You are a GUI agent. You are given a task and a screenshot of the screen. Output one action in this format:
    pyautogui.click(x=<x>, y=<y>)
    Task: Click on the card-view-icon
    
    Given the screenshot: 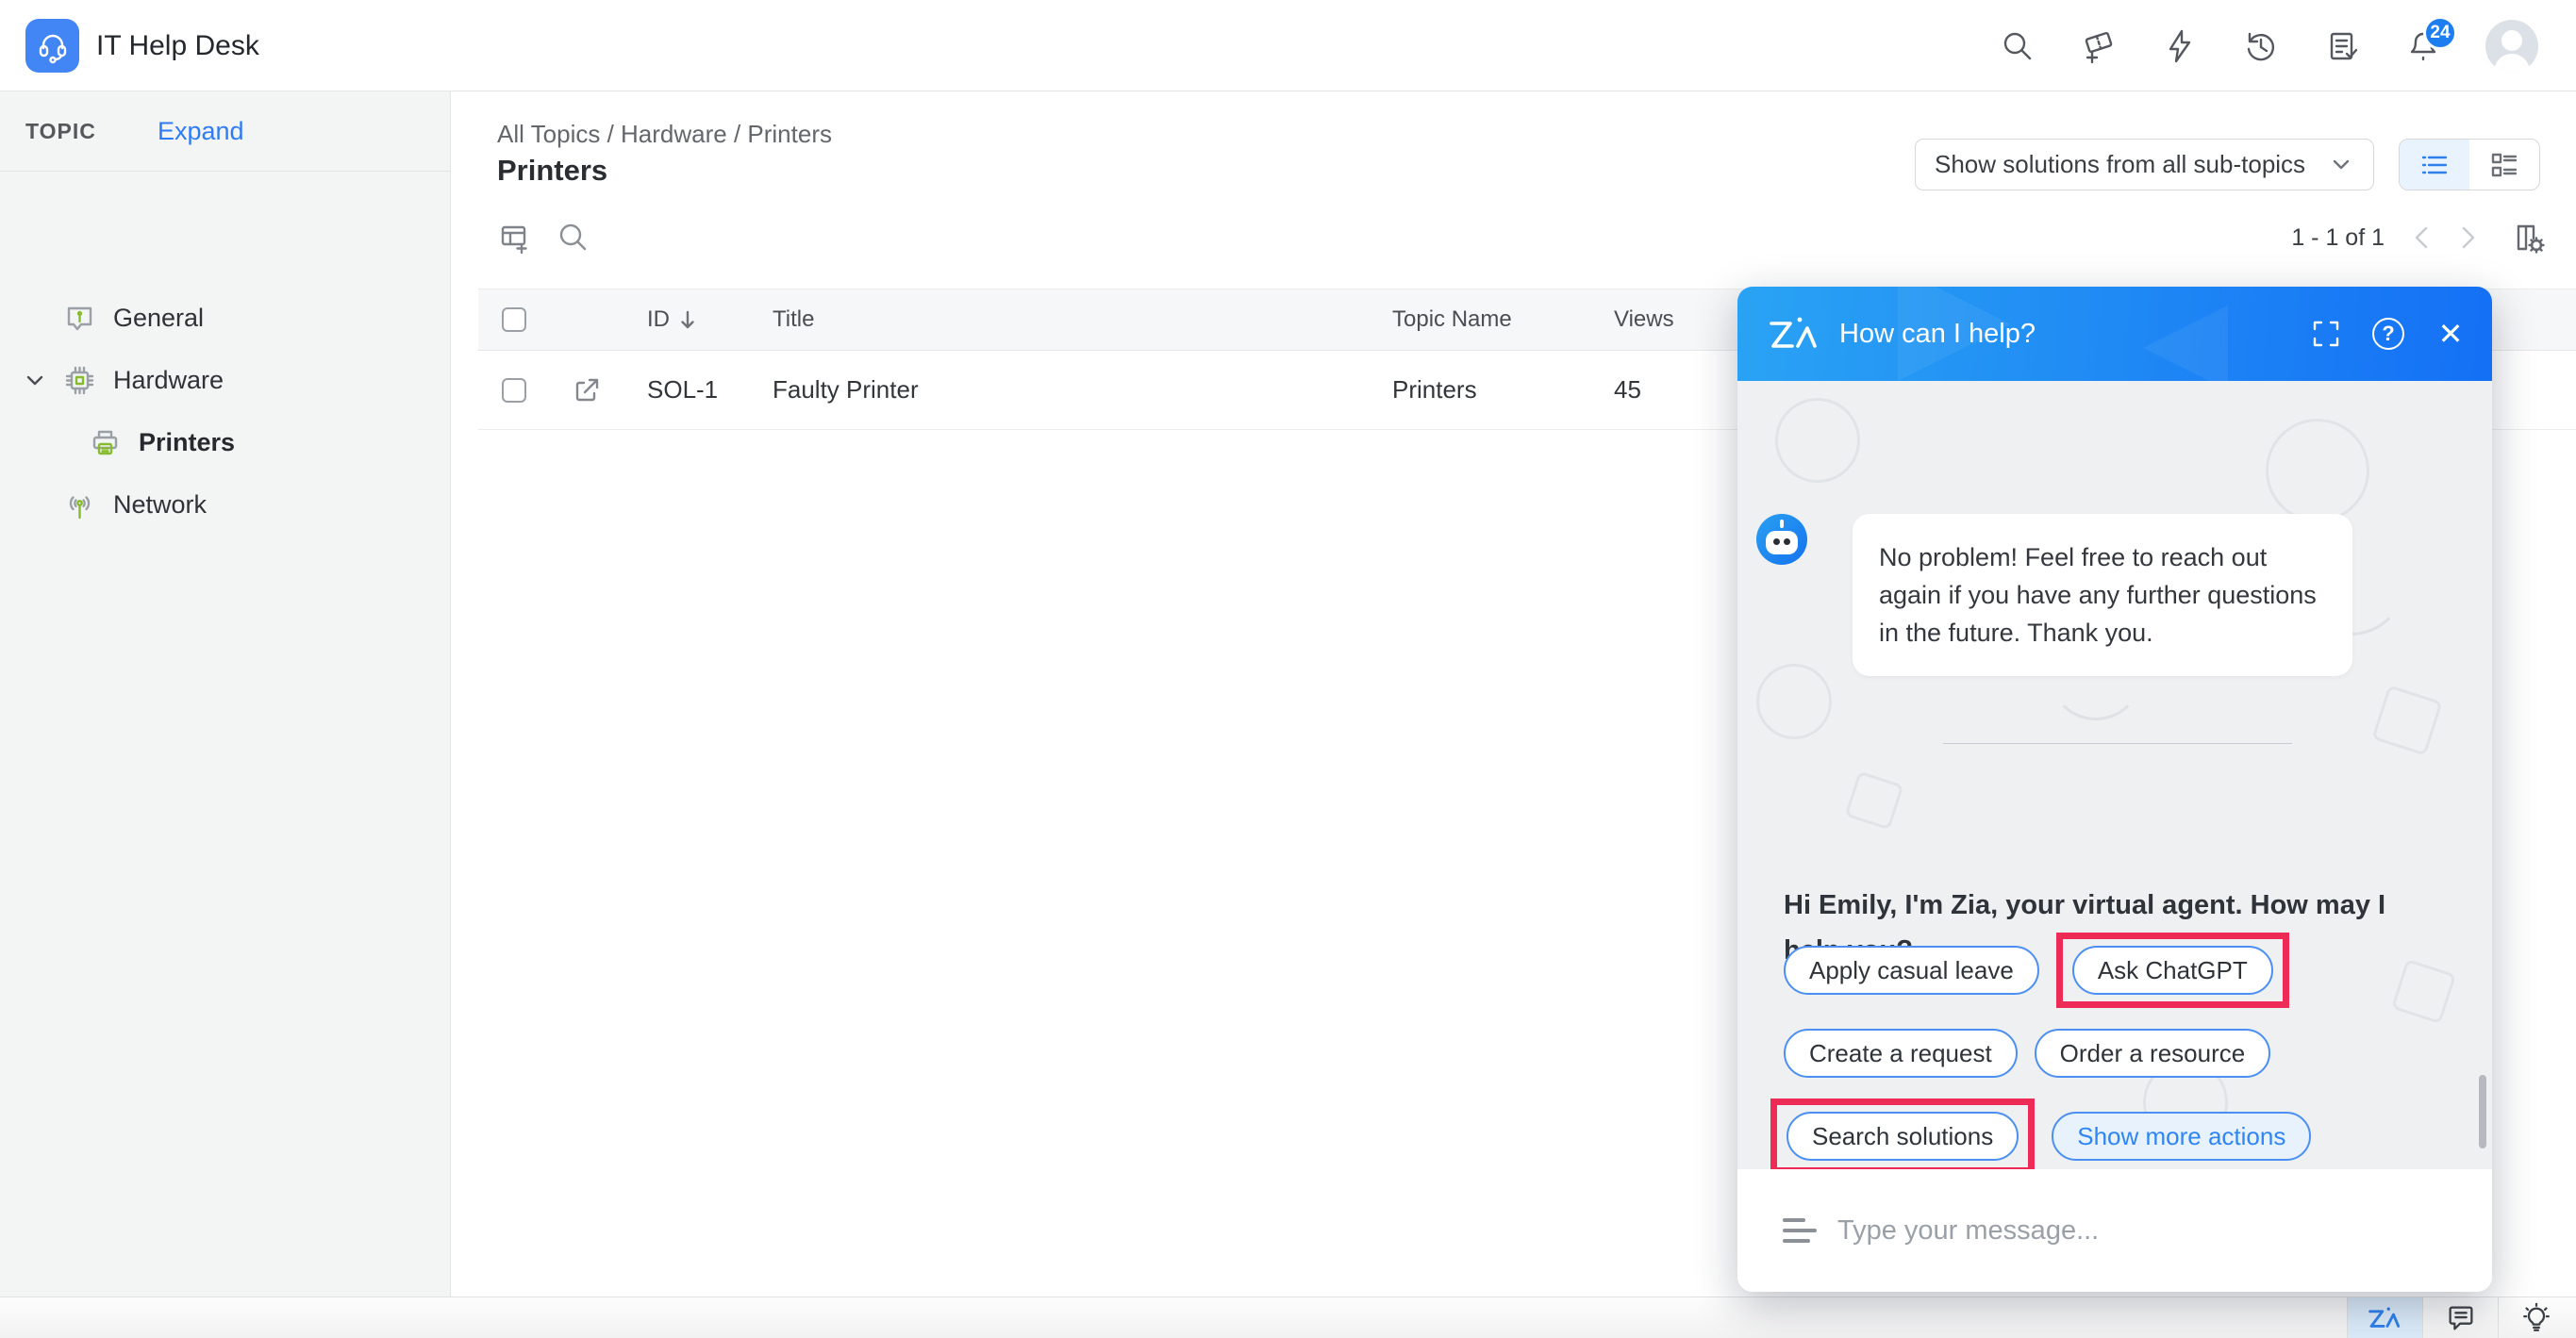 What is the action you would take?
    pyautogui.click(x=2504, y=165)
    